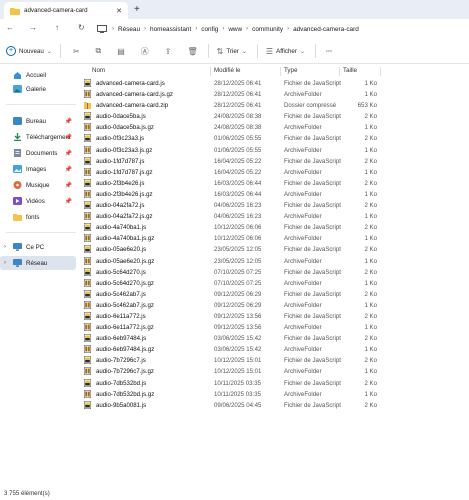 The width and height of the screenshot is (469, 500). Describe the element at coordinates (168, 51) in the screenshot. I see `share-icon: ⇪` at that location.